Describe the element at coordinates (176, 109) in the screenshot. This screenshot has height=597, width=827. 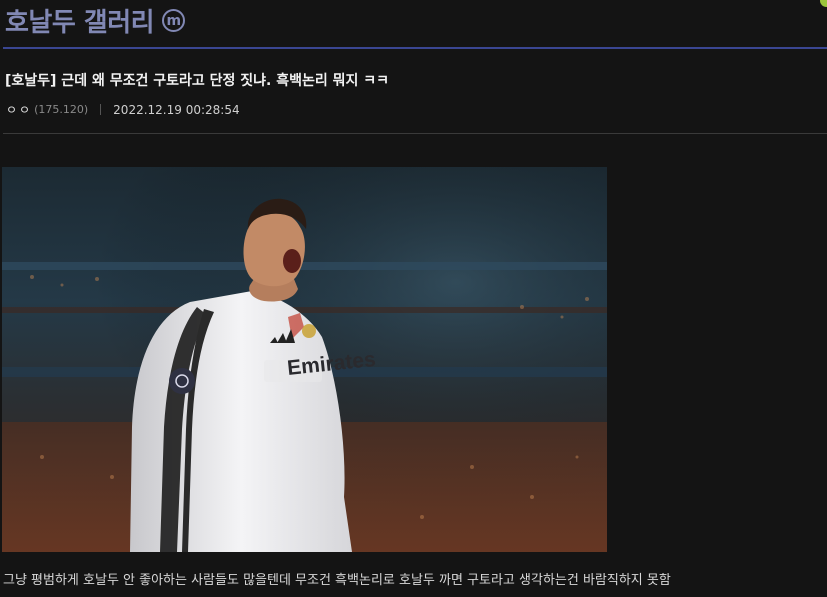
I see `post-date: 2022.12.19 00:28:54` at that location.